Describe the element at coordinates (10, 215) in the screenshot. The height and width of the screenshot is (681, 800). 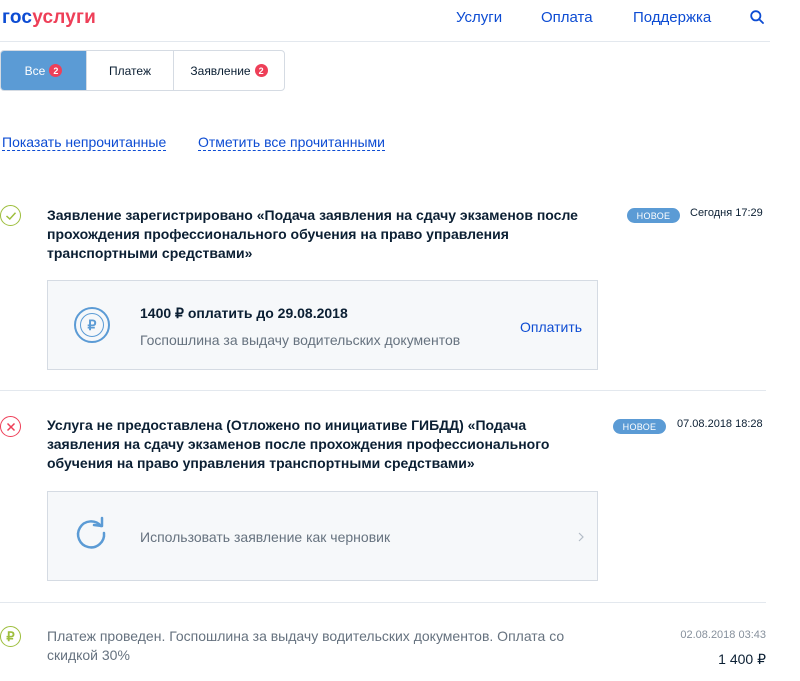
I see `success-check-icon` at that location.